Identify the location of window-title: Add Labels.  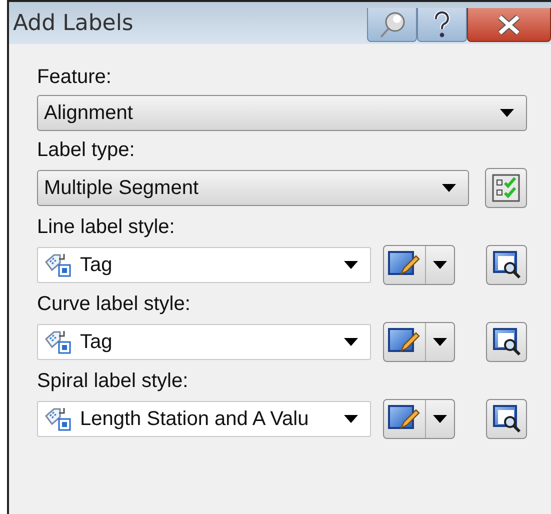
(73, 23).